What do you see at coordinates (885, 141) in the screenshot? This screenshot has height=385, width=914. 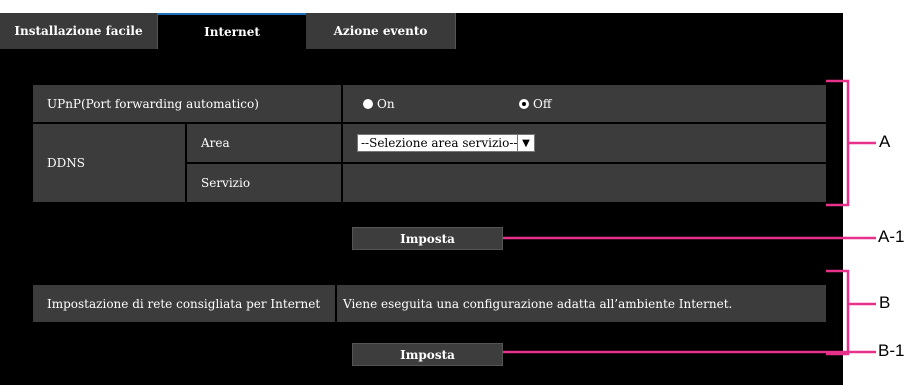 I see `callout-label-a: A` at bounding box center [885, 141].